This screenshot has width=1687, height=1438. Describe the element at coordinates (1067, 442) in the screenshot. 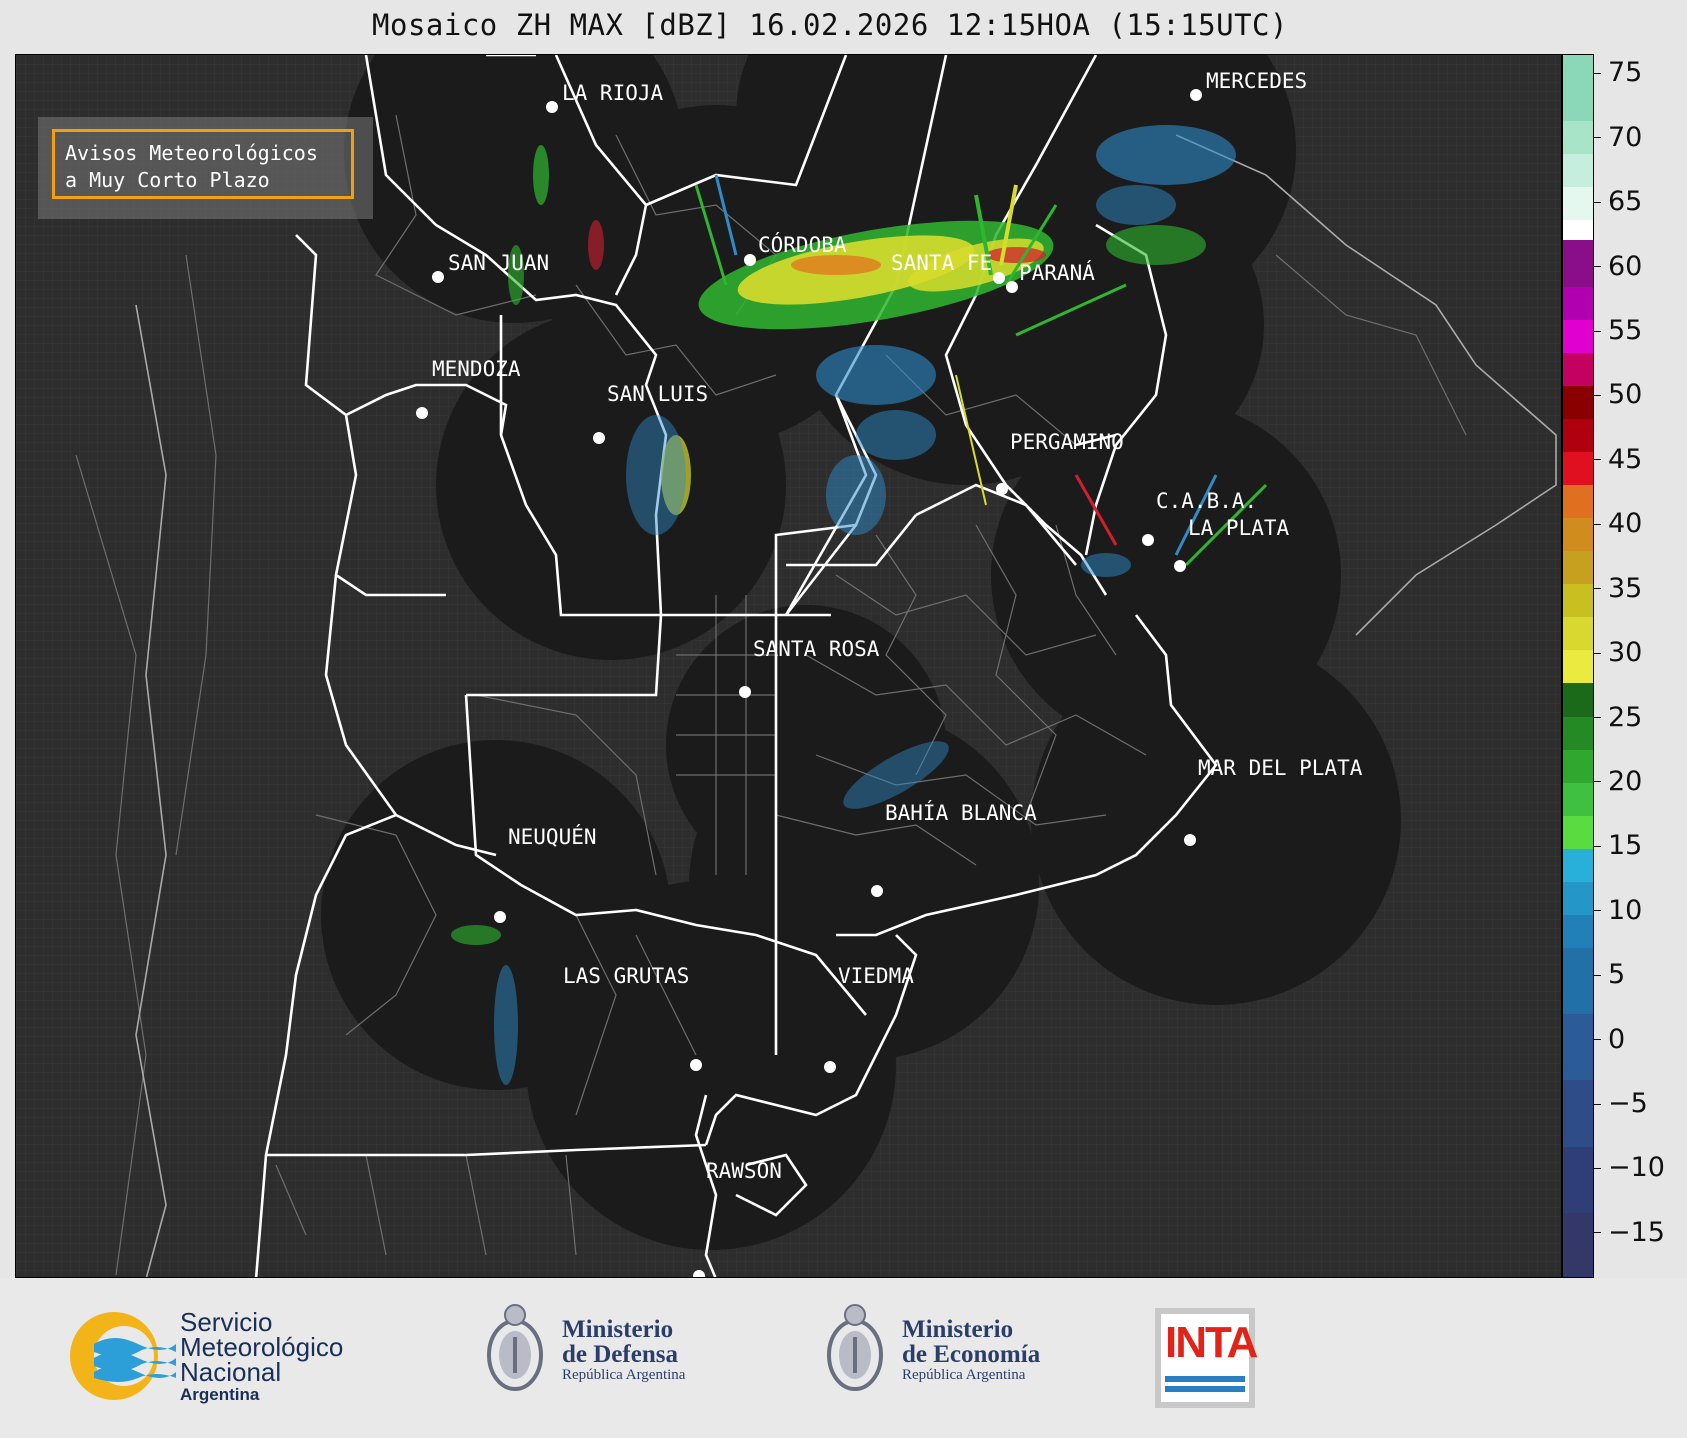

I see `svg-text: PERGAMINO` at that location.